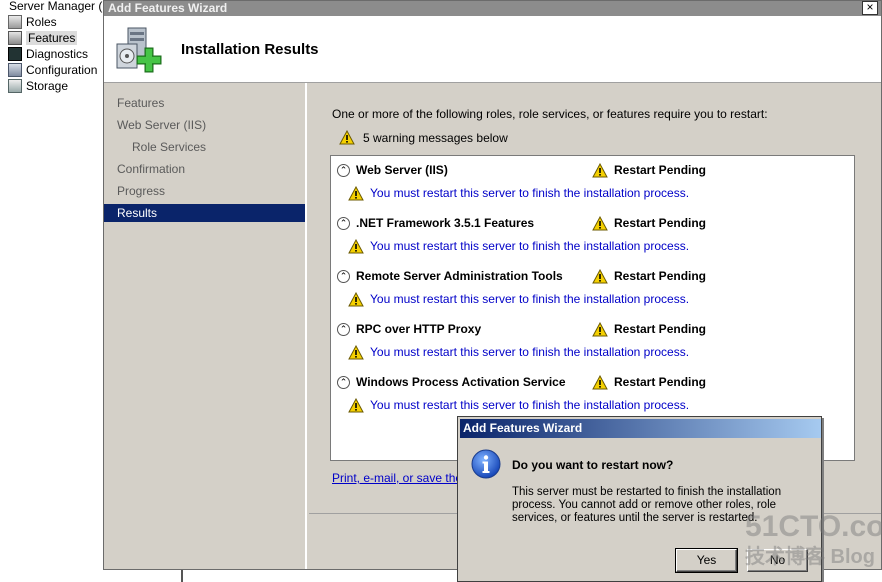 This screenshot has width=882, height=582. Describe the element at coordinates (182, 575) in the screenshot. I see `background-divider` at that location.